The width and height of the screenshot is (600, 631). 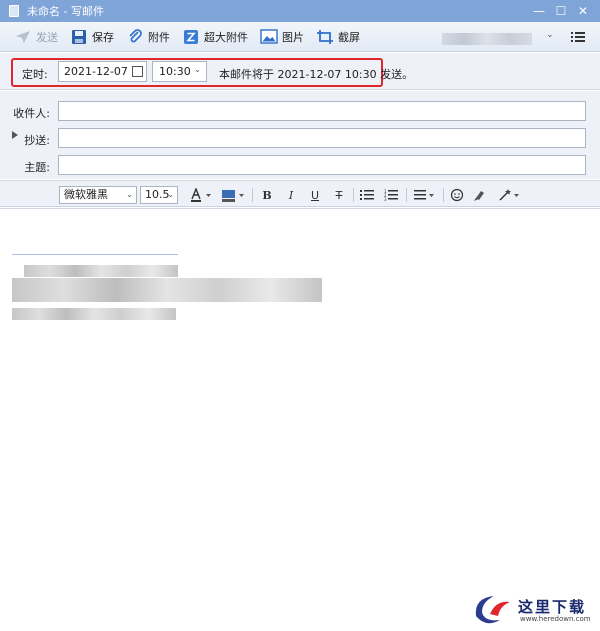 I want to click on to-label: 收件人:, so click(x=31, y=113).